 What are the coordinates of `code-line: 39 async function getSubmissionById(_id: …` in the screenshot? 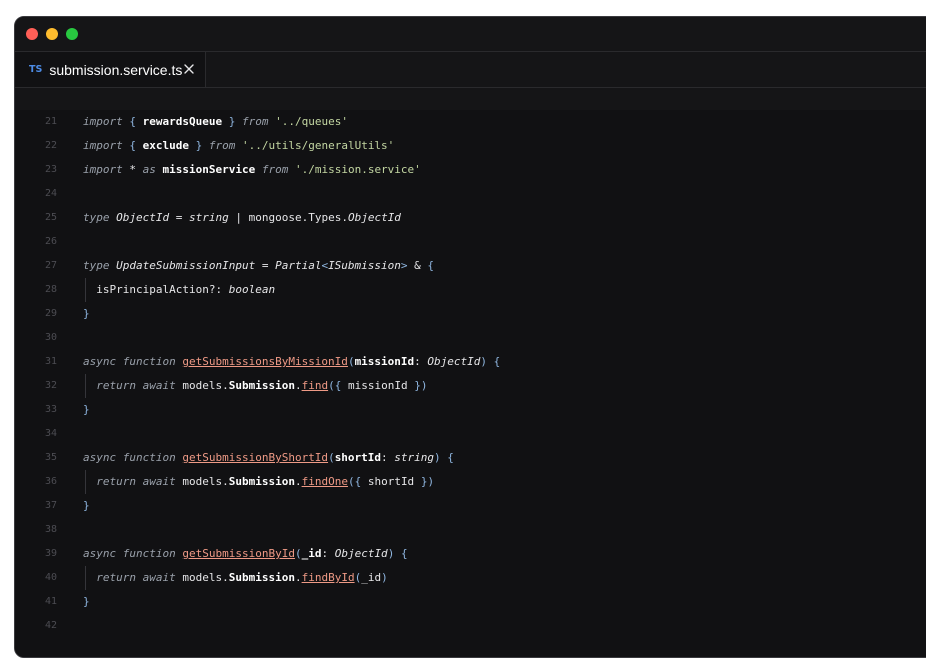 It's located at (470, 554).